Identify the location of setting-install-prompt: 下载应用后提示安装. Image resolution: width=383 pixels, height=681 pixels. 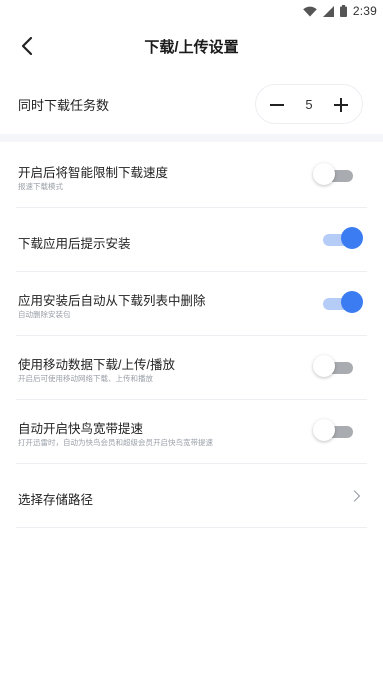
(191, 240).